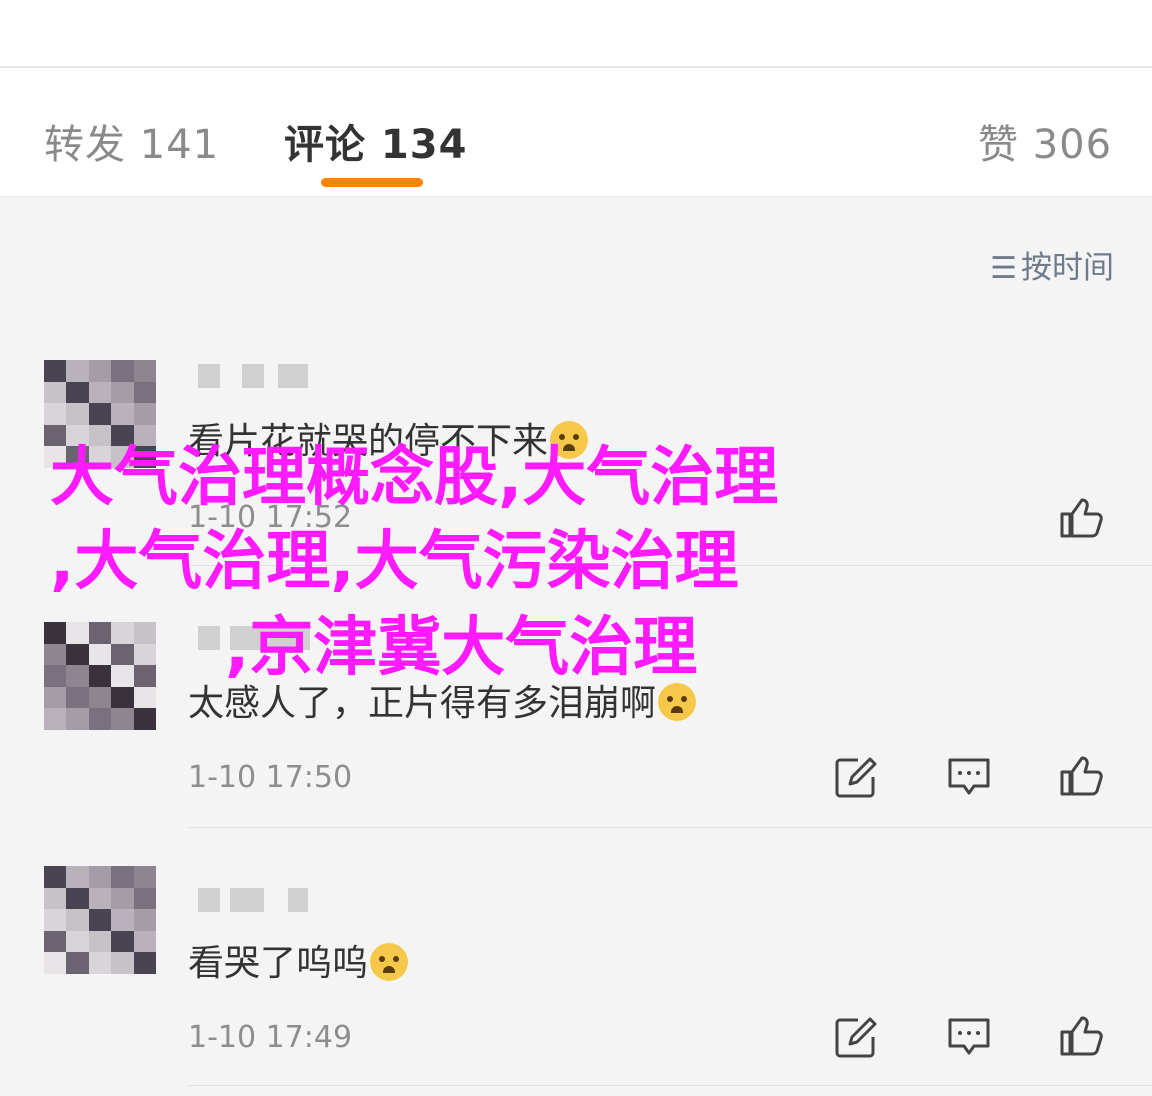 This screenshot has height=1096, width=1152. What do you see at coordinates (375, 141) in the screenshot?
I see `tab-comments: 评论 134` at bounding box center [375, 141].